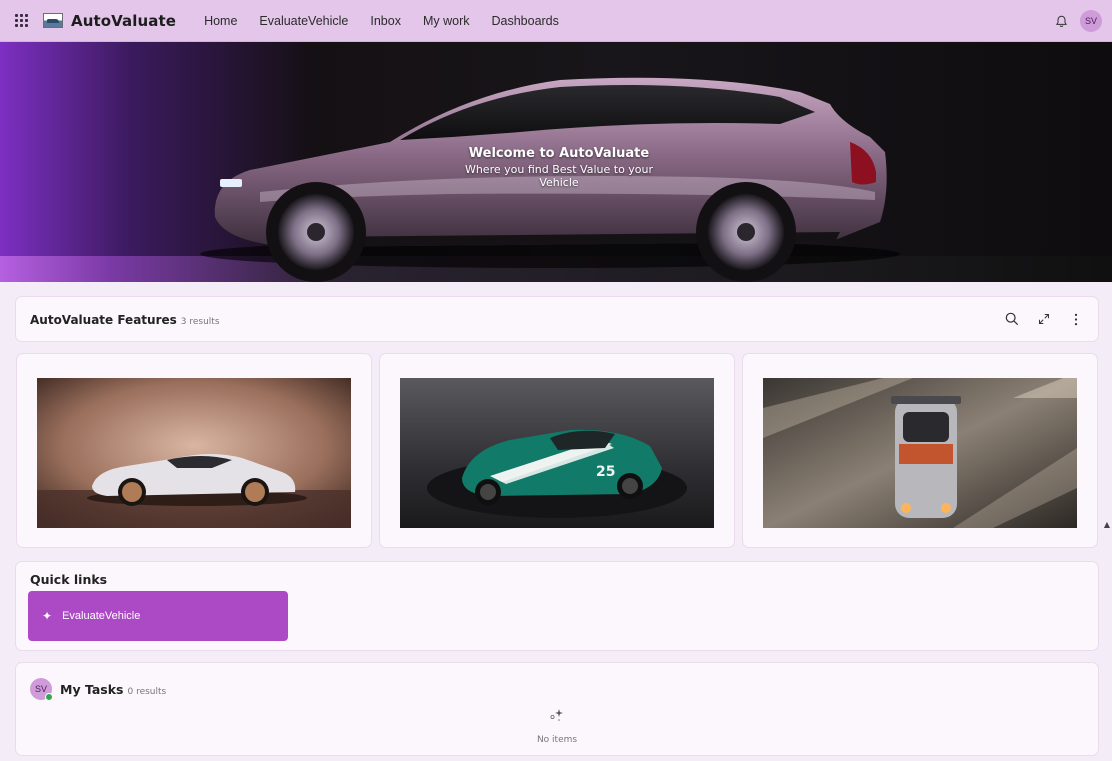  What do you see at coordinates (557, 717) in the screenshot?
I see `empty-sparkle-icon` at bounding box center [557, 717].